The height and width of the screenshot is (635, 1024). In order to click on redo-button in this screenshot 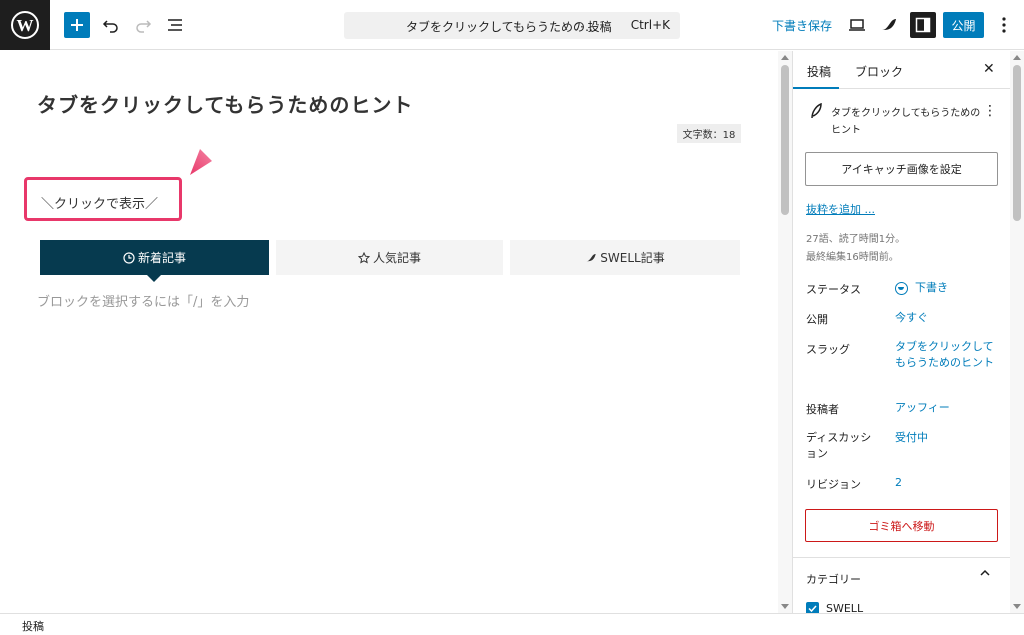, I will do `click(143, 25)`.